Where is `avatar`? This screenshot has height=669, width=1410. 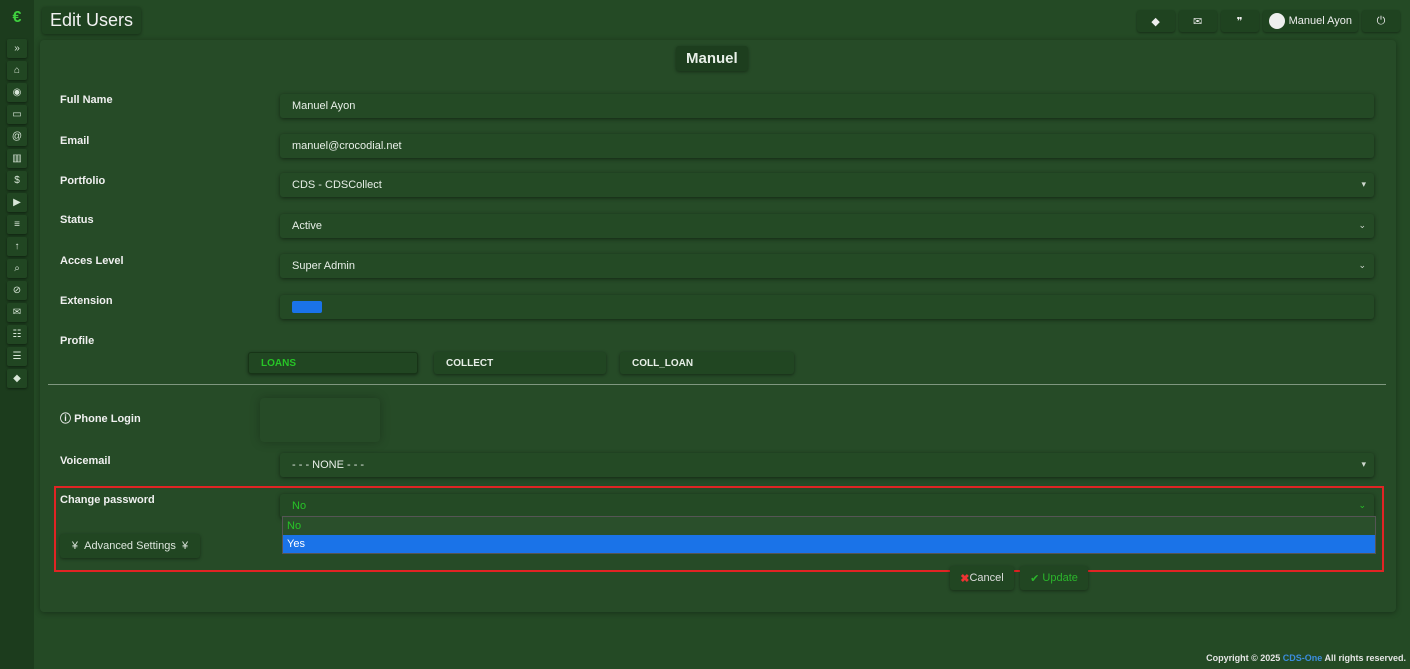 avatar is located at coordinates (1276, 21).